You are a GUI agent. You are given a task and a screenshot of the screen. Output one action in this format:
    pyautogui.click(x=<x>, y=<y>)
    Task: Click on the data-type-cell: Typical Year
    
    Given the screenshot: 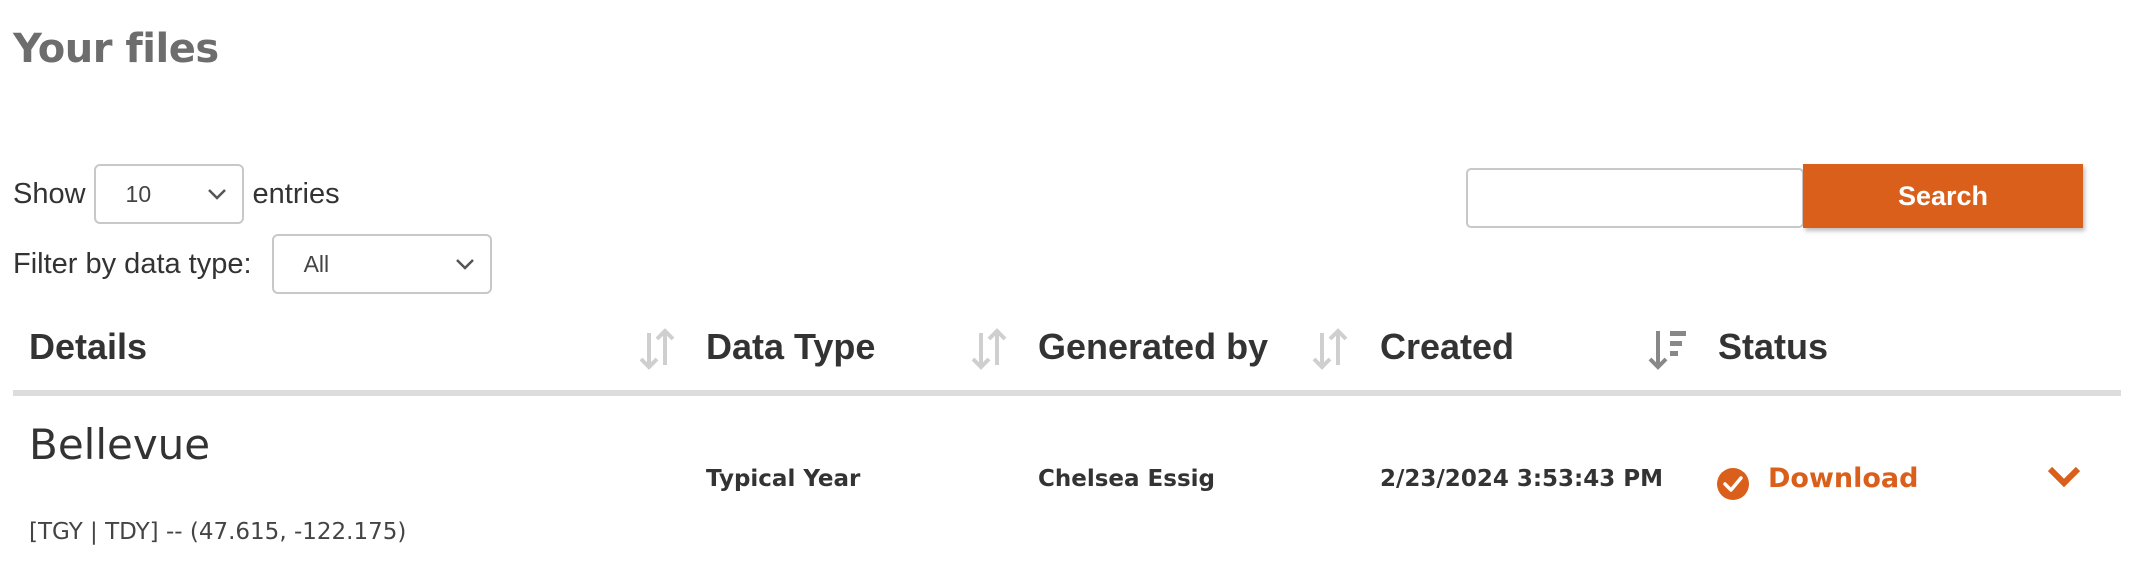 What is the action you would take?
    pyautogui.click(x=783, y=479)
    